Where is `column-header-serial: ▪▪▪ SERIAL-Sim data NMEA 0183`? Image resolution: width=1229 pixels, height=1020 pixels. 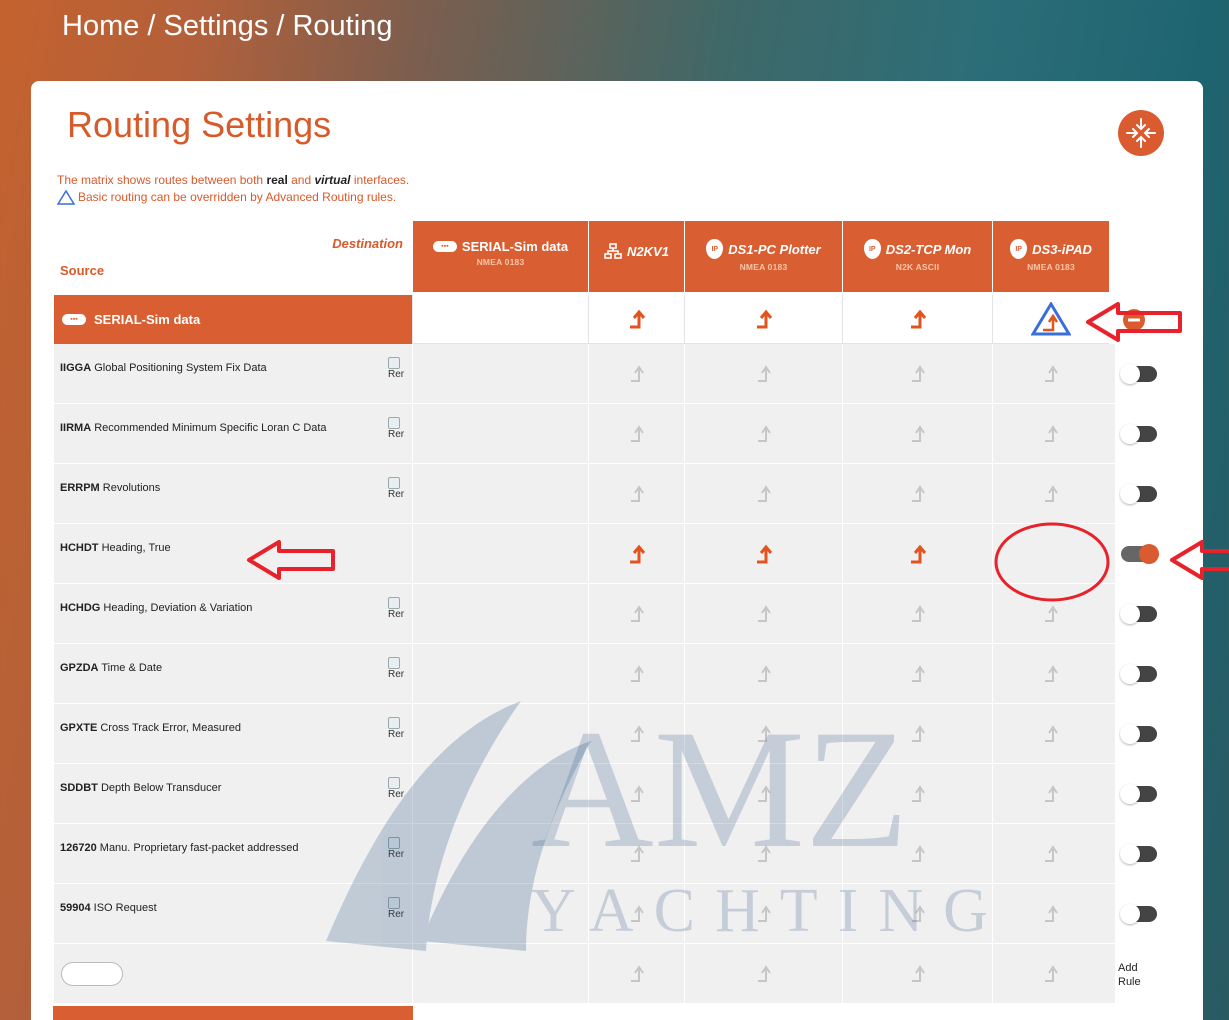 column-header-serial: ▪▪▪ SERIAL-Sim data NMEA 0183 is located at coordinates (500, 256).